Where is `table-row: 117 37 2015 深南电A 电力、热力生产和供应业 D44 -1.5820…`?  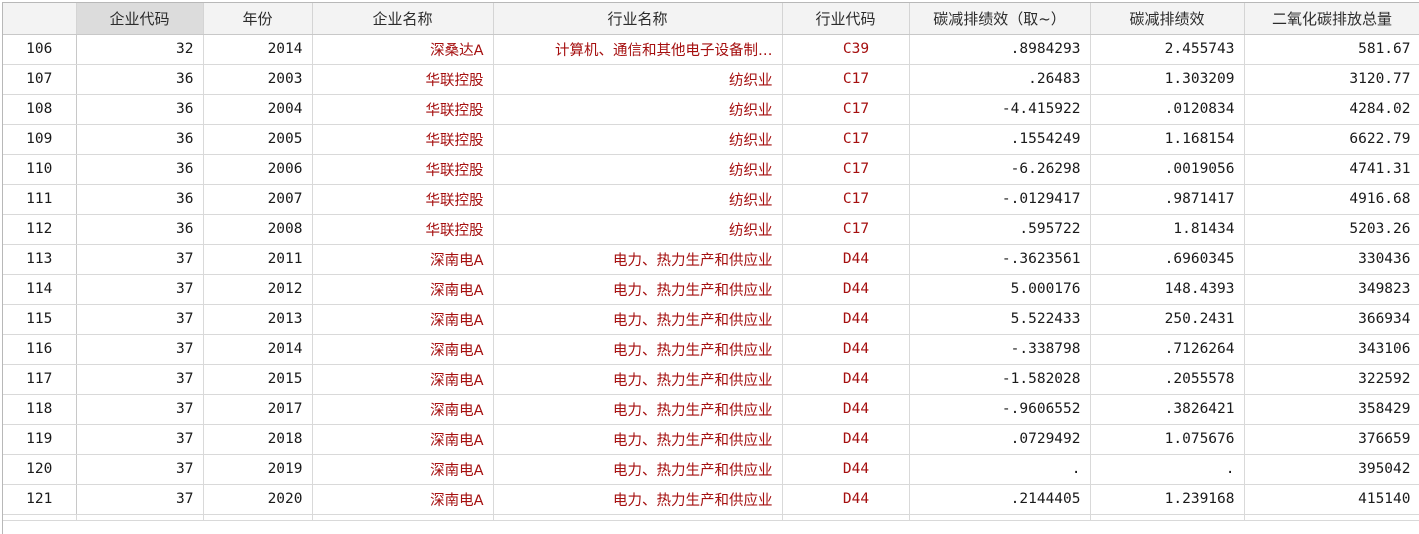 table-row: 117 37 2015 深南电A 电力、热力生产和供应业 D44 -1.5820… is located at coordinates (711, 379).